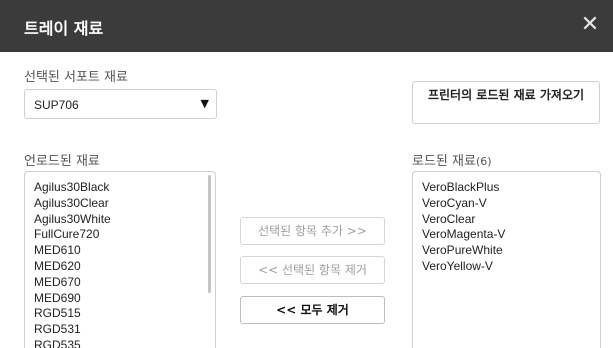 This screenshot has height=348, width=613. Describe the element at coordinates (56, 105) in the screenshot. I see `support-material-value: SUP706` at that location.